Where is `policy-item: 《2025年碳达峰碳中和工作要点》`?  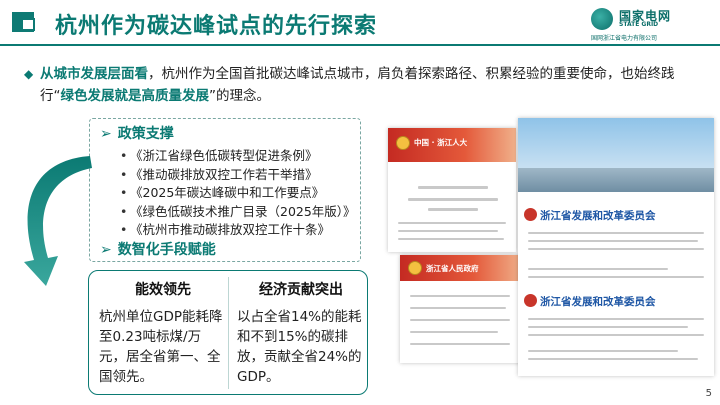
policy-item: 《2025年碳达峰碳中和工作要点》 is located at coordinates (238, 193).